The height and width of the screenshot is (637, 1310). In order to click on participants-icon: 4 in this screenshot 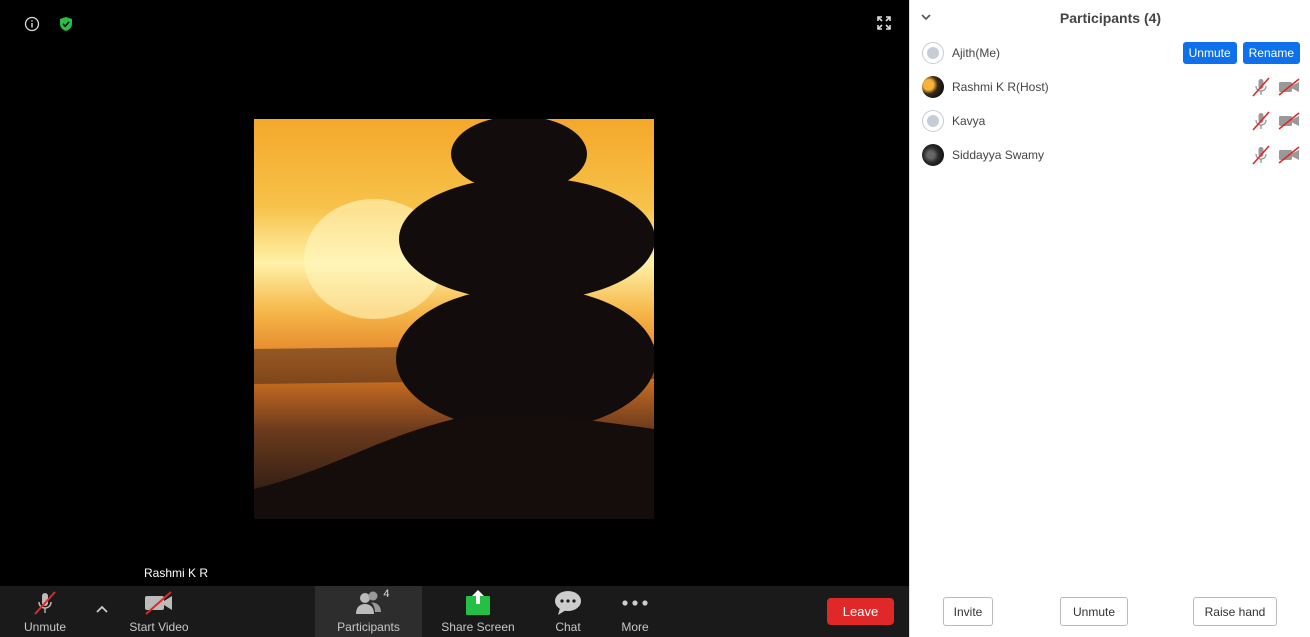, I will do `click(371, 603)`.